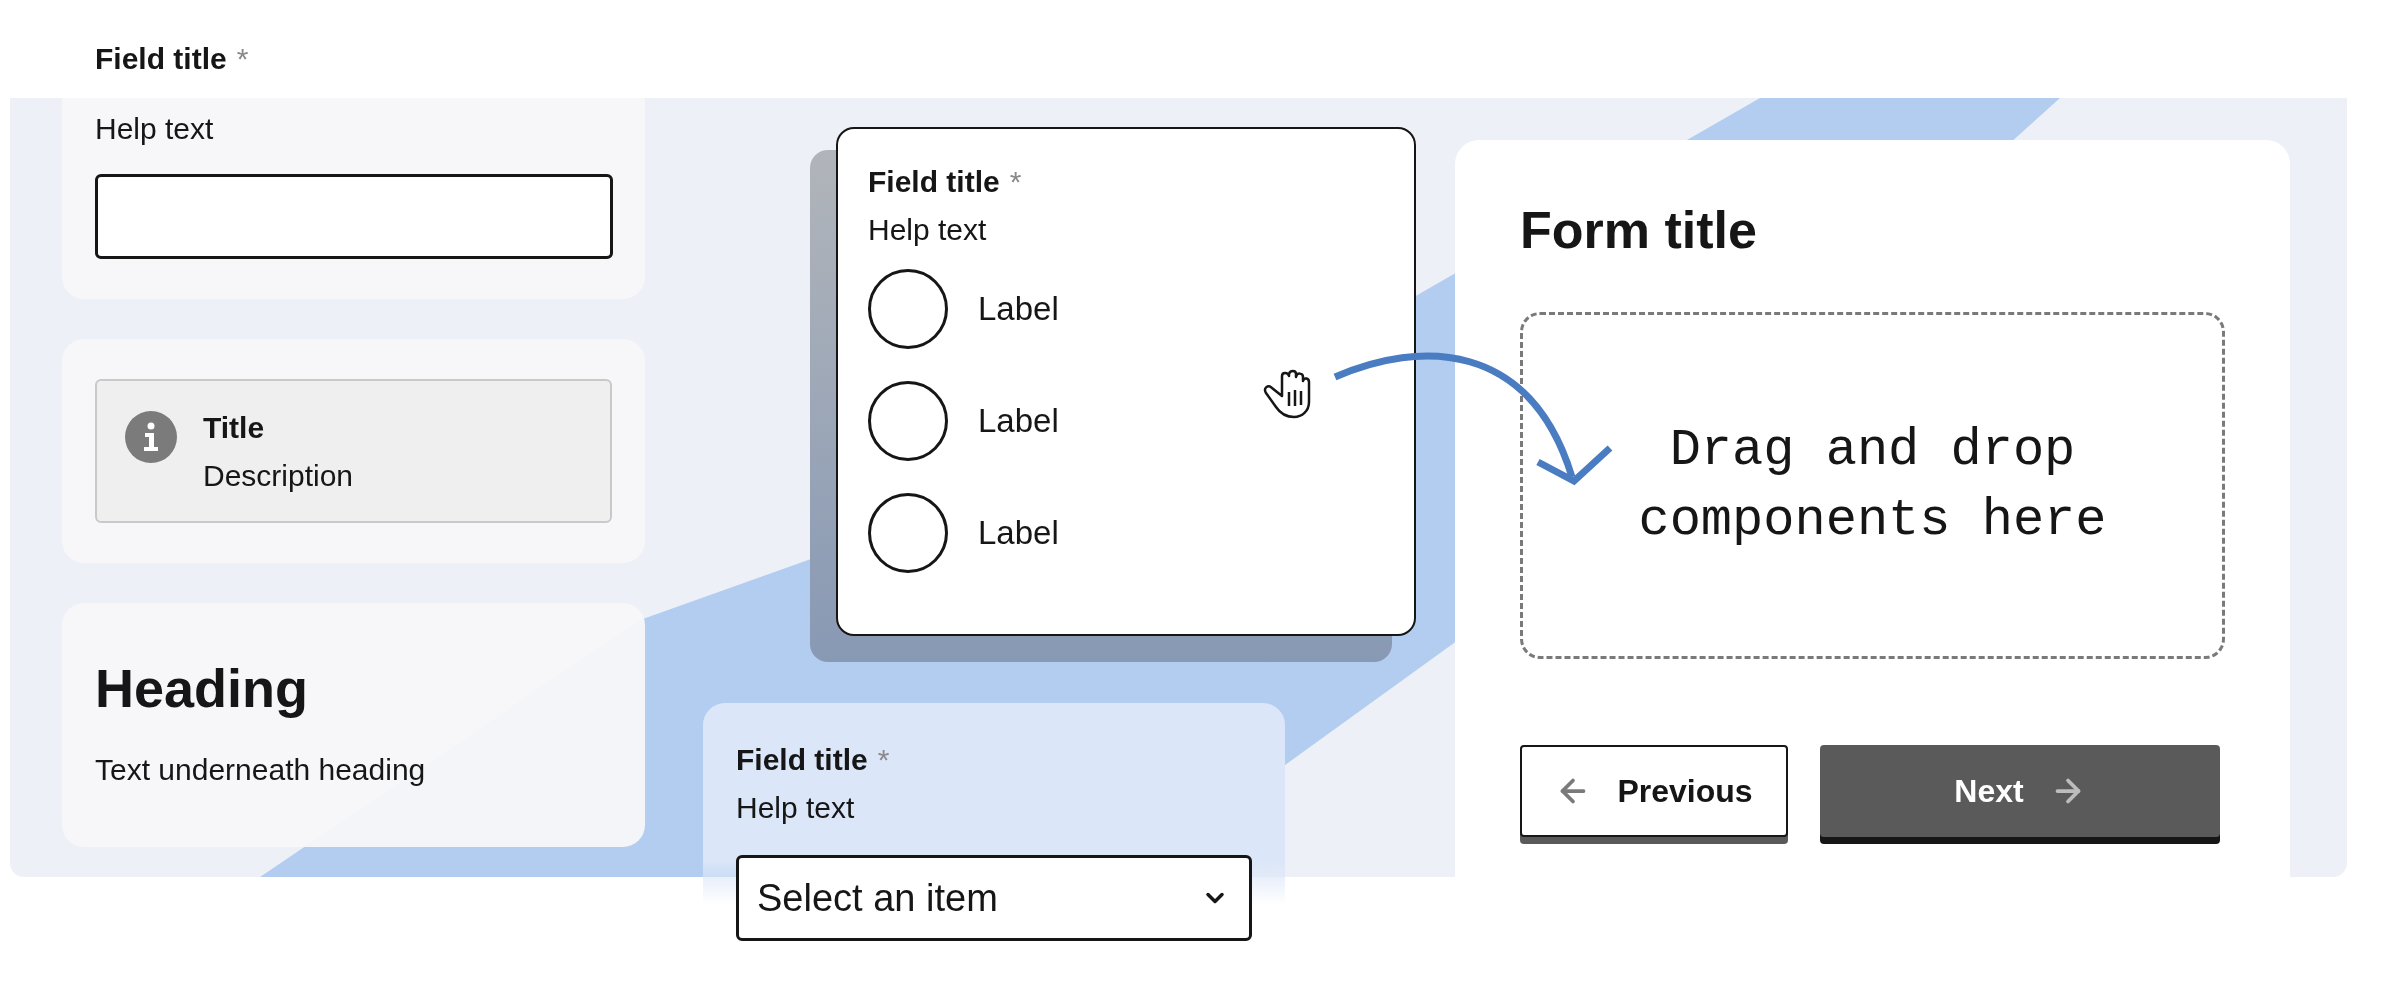 This screenshot has height=1000, width=2400. What do you see at coordinates (994, 898) in the screenshot?
I see `select-dropdown: Select an item` at bounding box center [994, 898].